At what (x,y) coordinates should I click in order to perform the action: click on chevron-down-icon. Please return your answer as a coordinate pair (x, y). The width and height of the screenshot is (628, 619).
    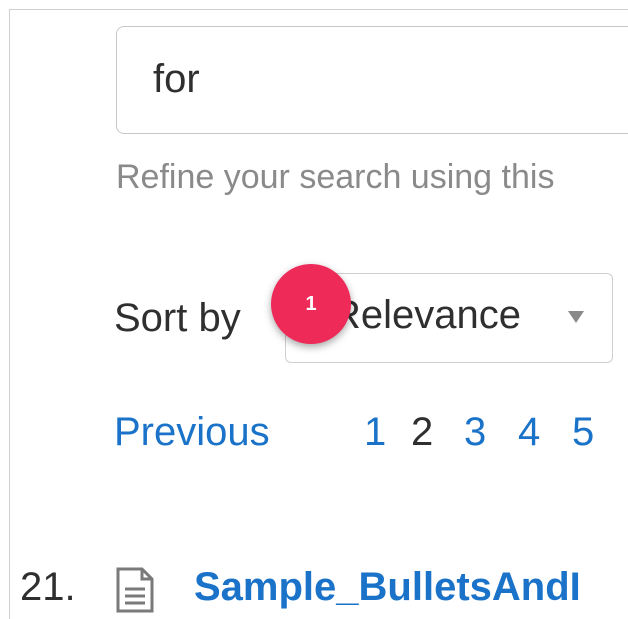
    Looking at the image, I should click on (576, 317).